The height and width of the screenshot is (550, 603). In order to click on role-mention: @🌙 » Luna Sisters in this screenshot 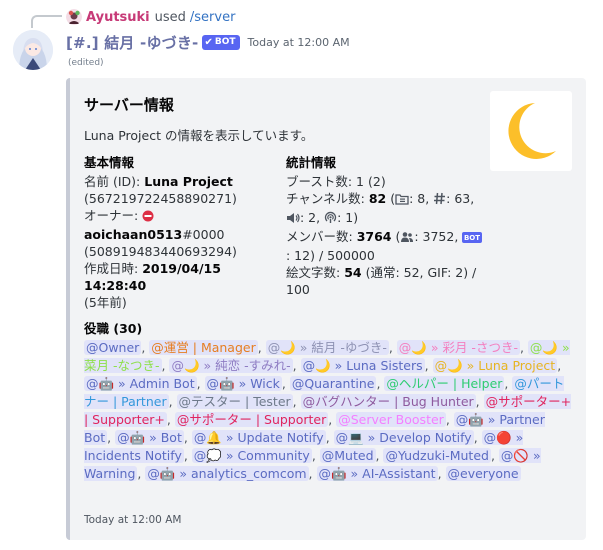, I will do `click(362, 365)`.